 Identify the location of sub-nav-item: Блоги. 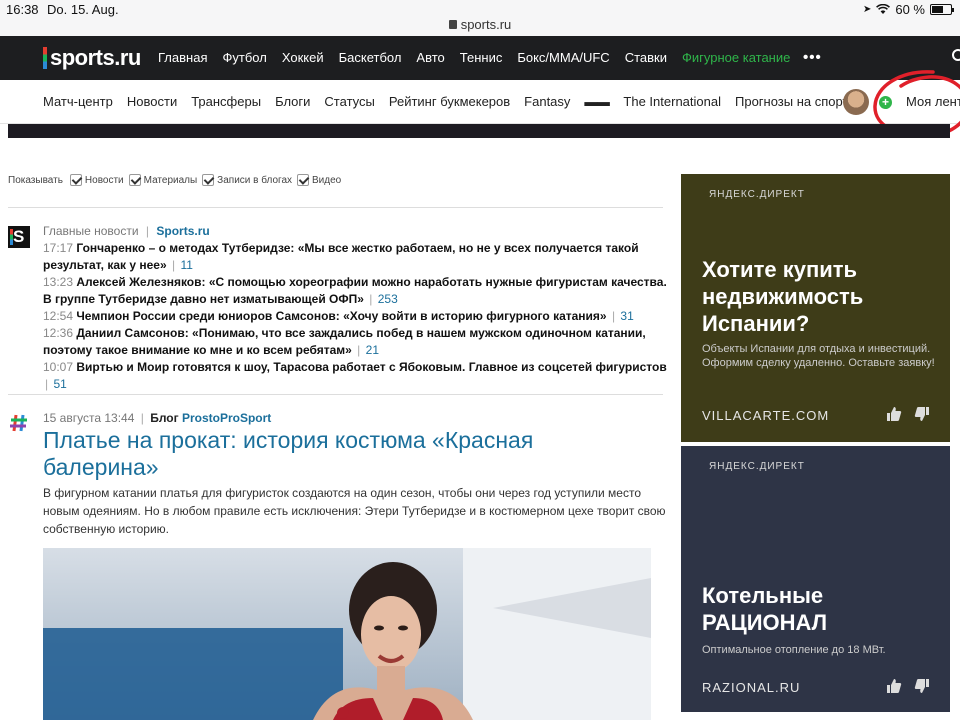
(292, 101).